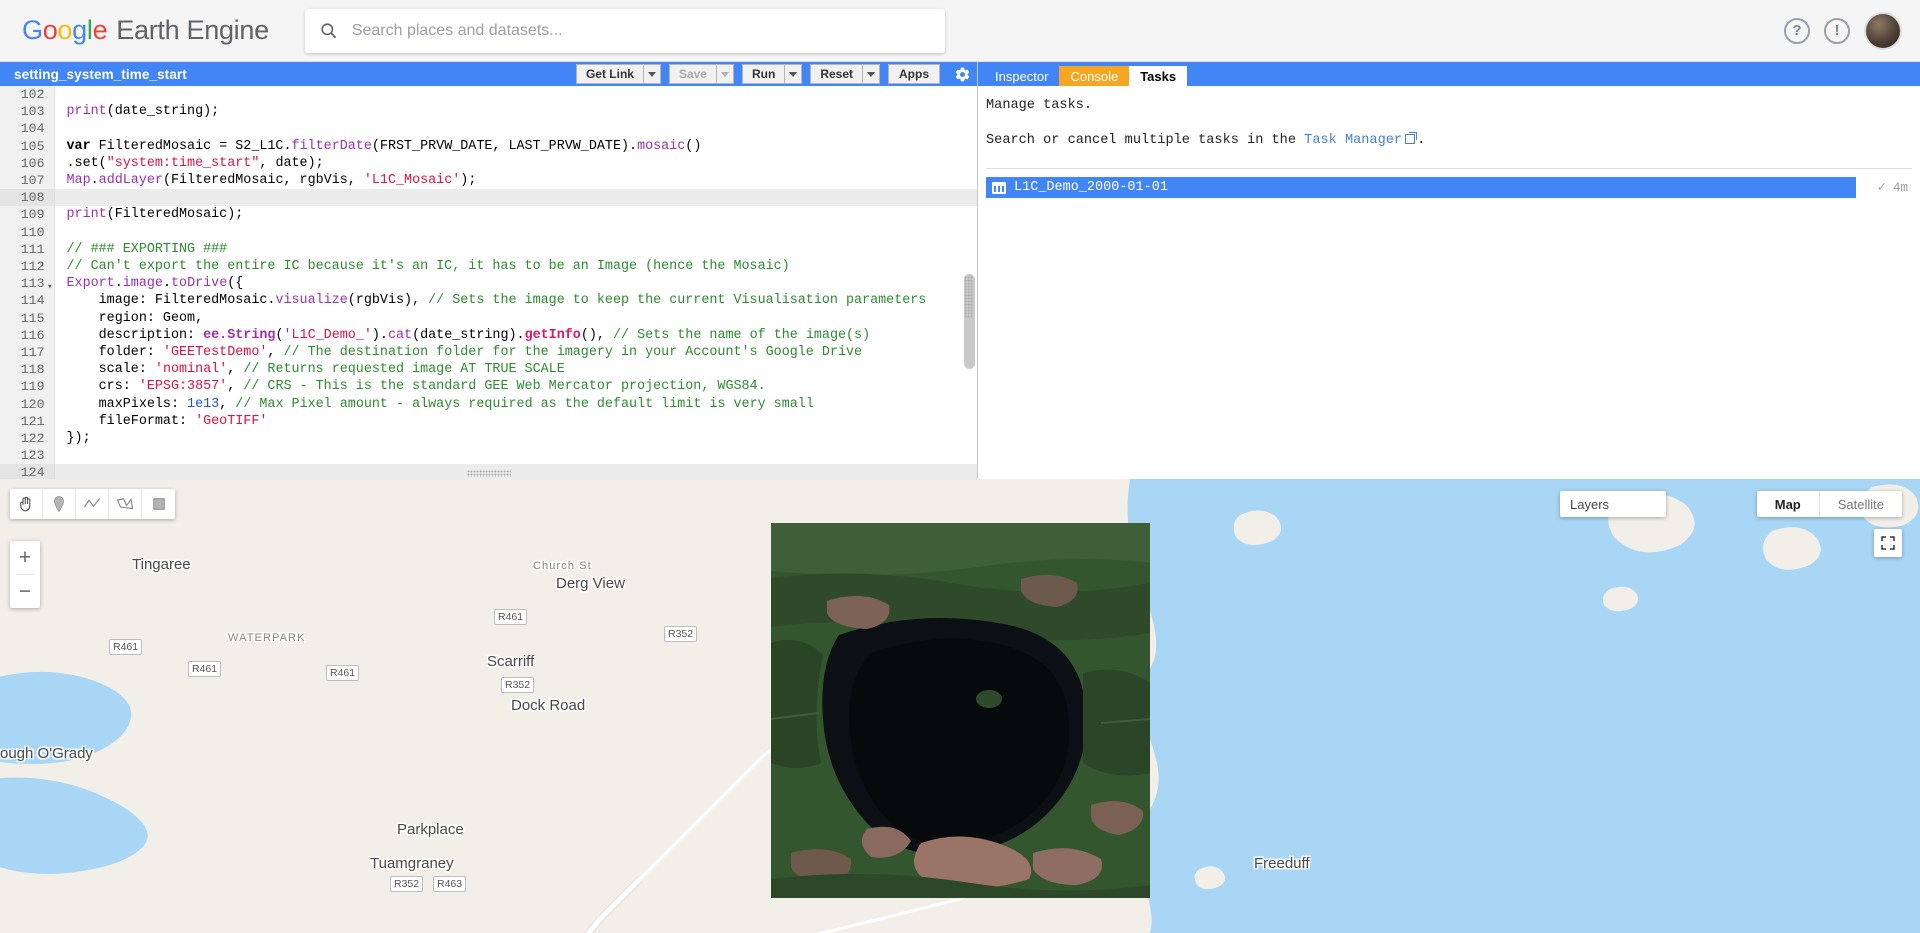 The height and width of the screenshot is (933, 1920). Describe the element at coordinates (25, 591) in the screenshot. I see `zoom-out-button: −` at that location.